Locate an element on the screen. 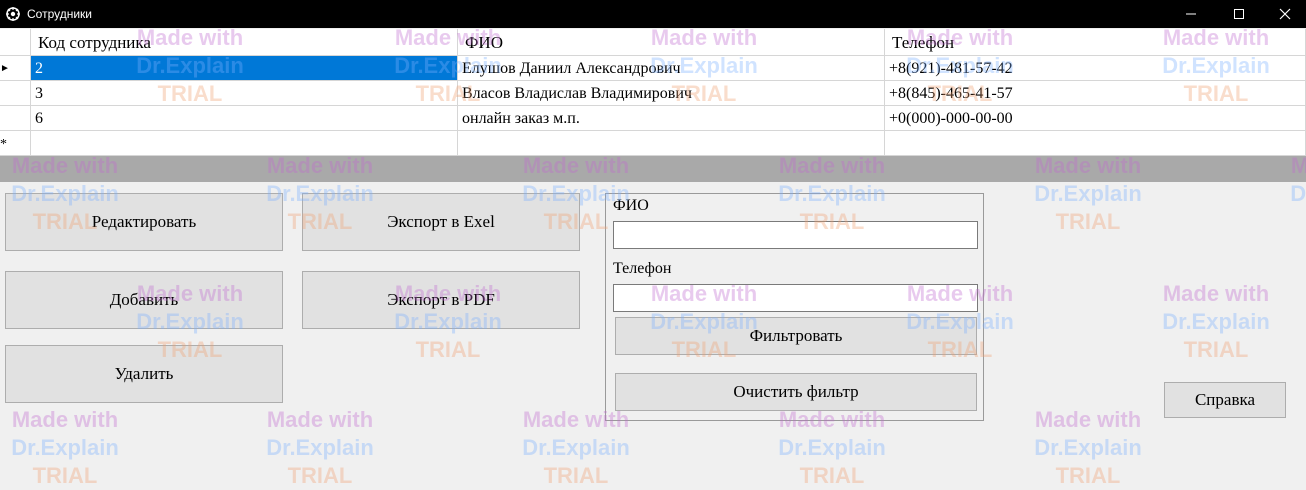 The height and width of the screenshot is (490, 1306). cell-name: Власов Владислав Владимирович is located at coordinates (671, 93).